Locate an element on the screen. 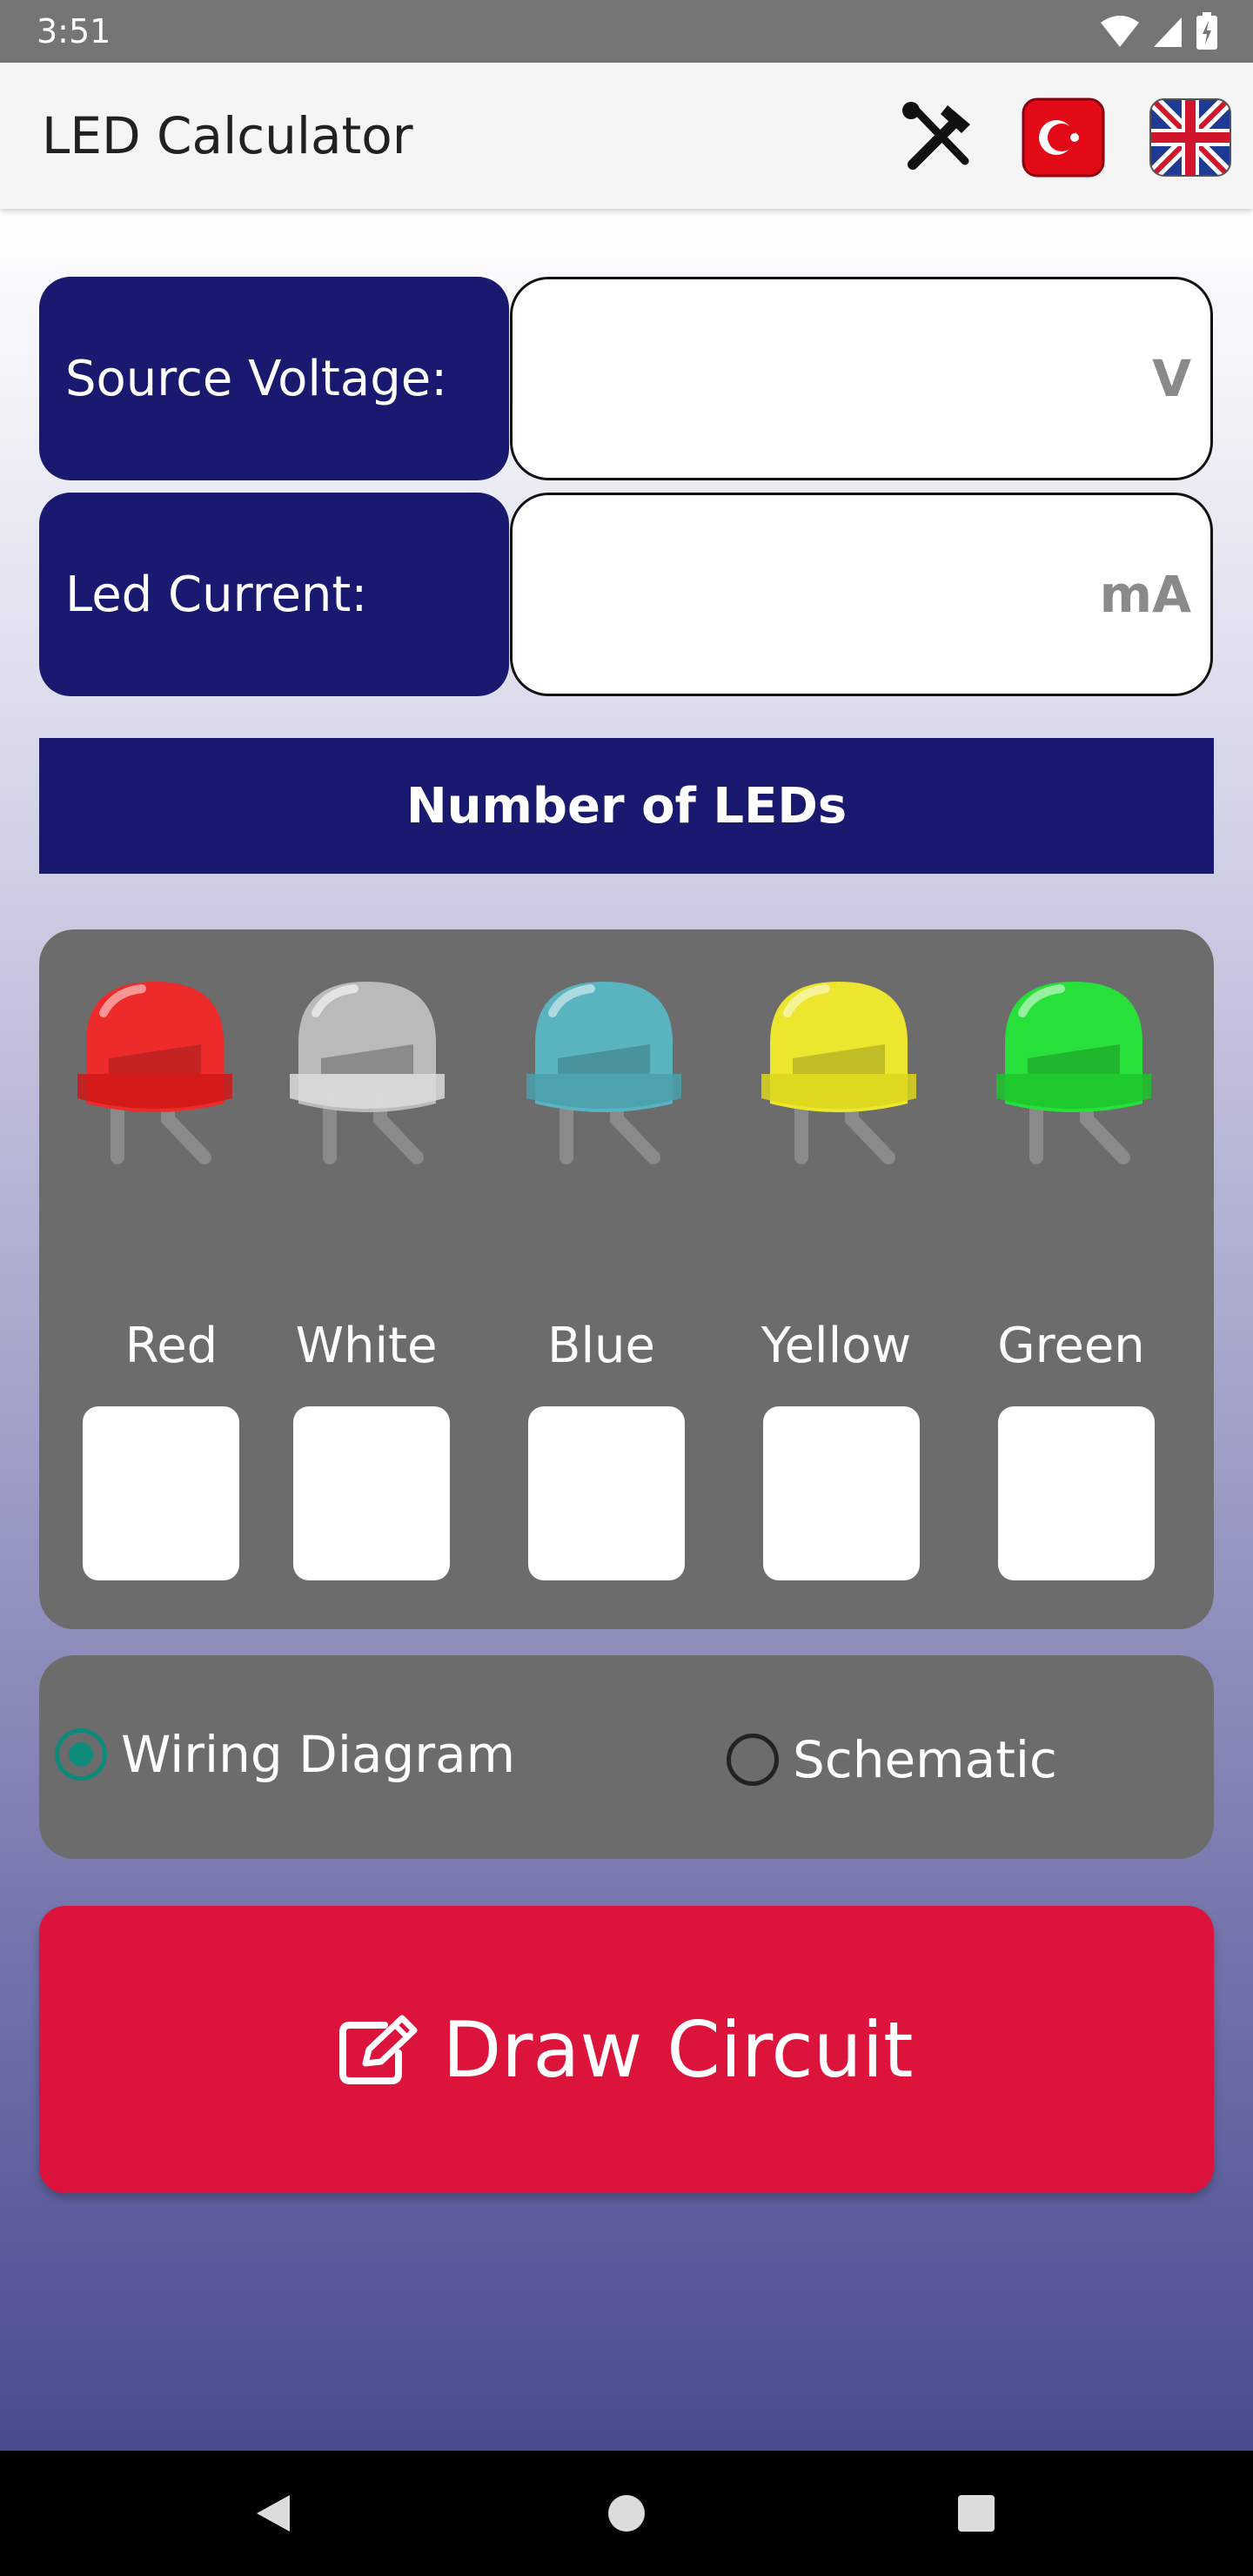  home-icon is located at coordinates (626, 2513).